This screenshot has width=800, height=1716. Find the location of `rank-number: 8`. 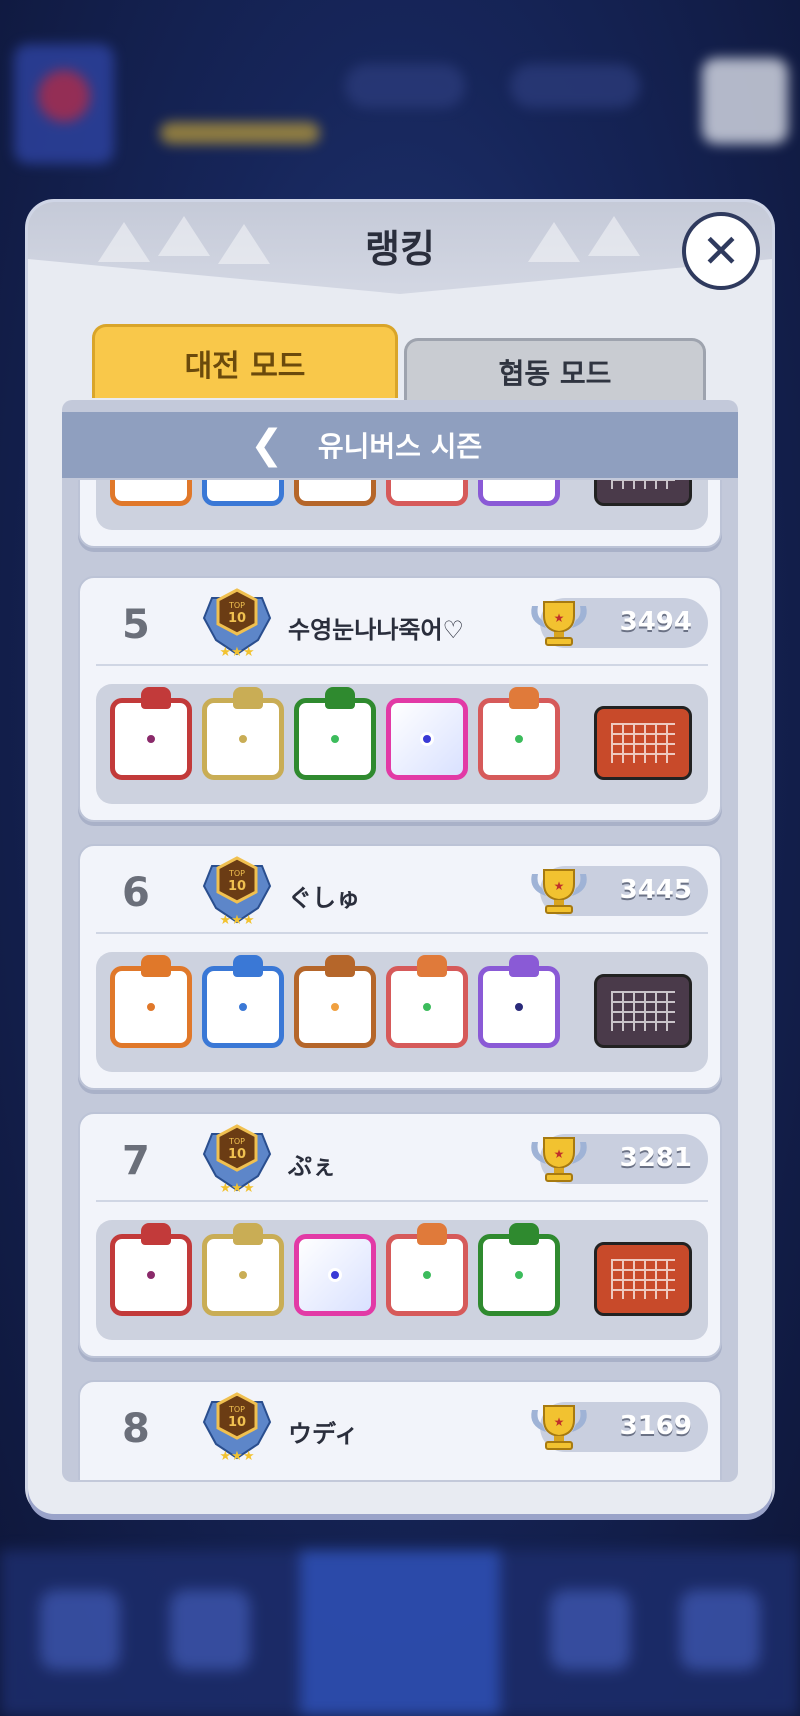

rank-number: 8 is located at coordinates (136, 1429).